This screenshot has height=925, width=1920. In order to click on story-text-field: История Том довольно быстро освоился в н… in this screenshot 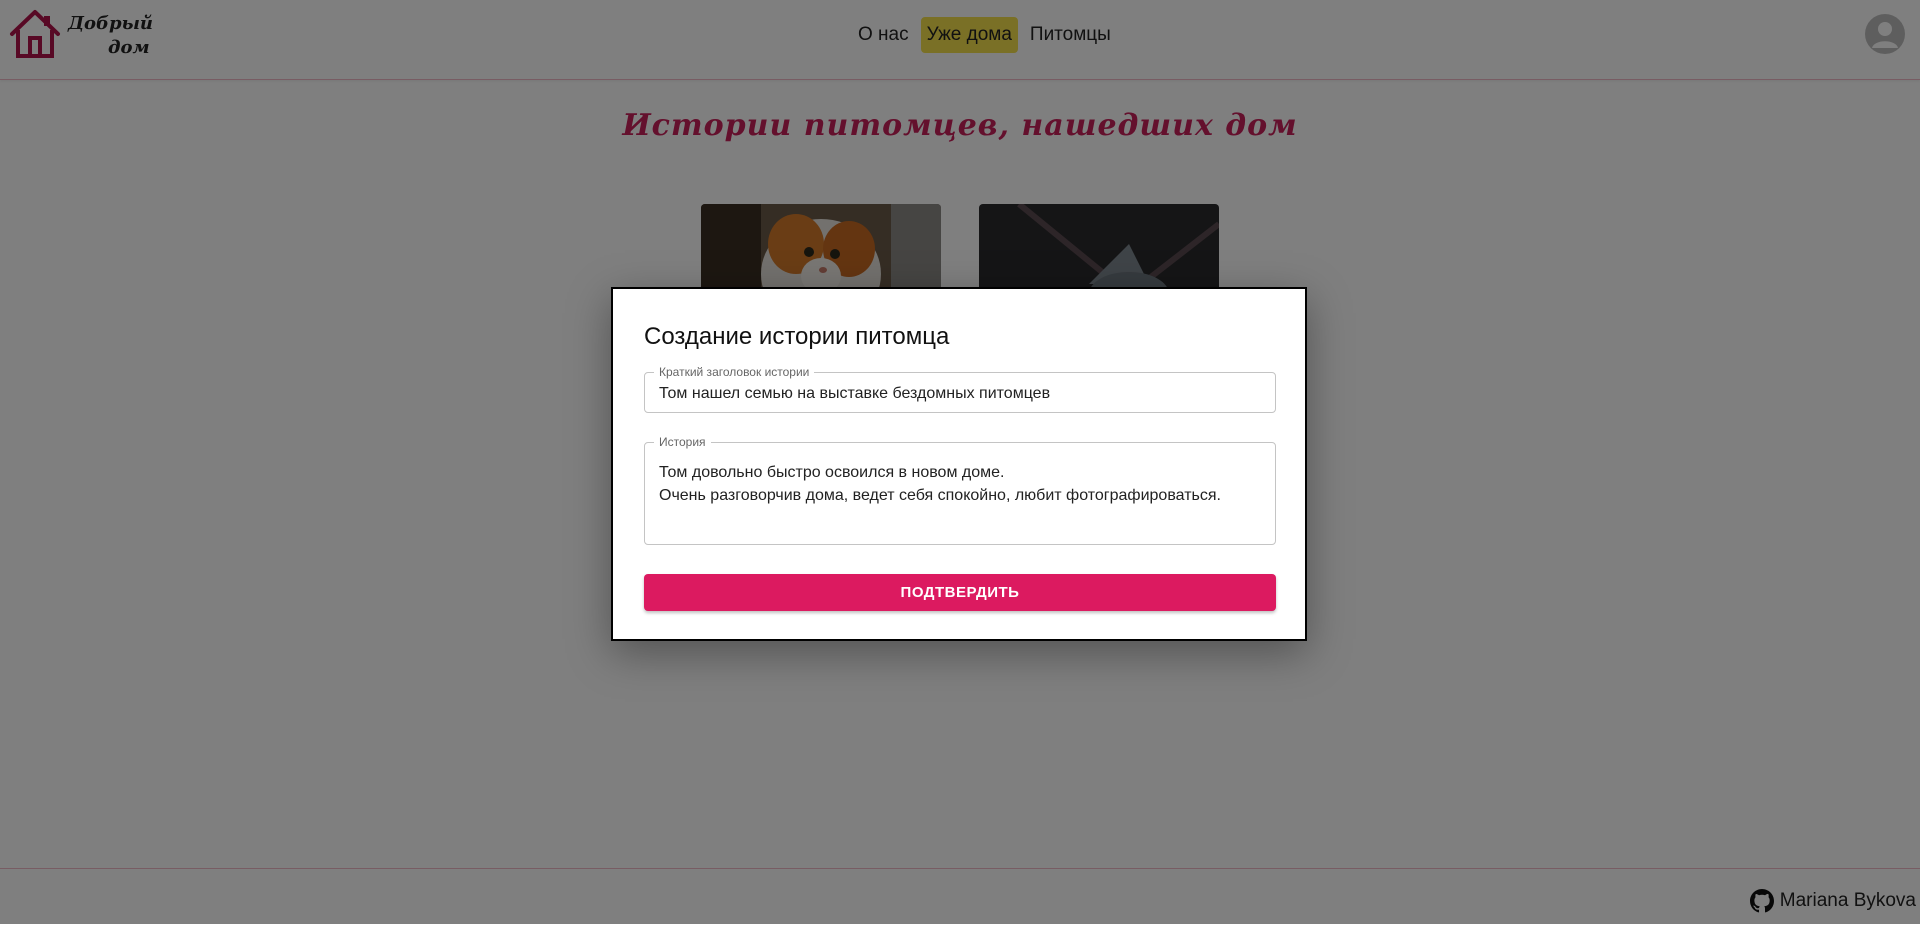, I will do `click(960, 490)`.